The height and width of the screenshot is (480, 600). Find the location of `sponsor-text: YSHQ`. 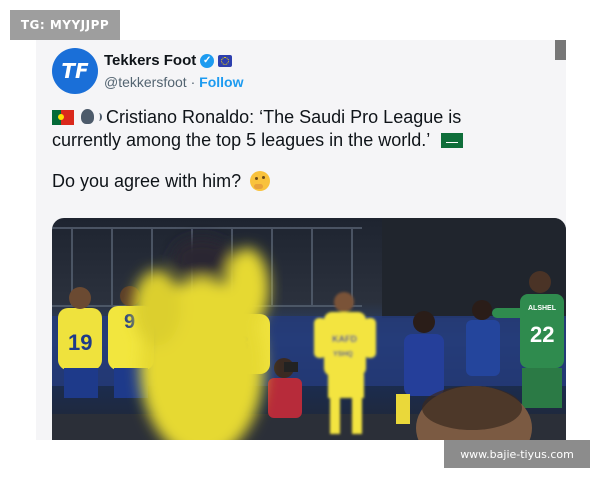

sponsor-text: YSHQ is located at coordinates (343, 354).